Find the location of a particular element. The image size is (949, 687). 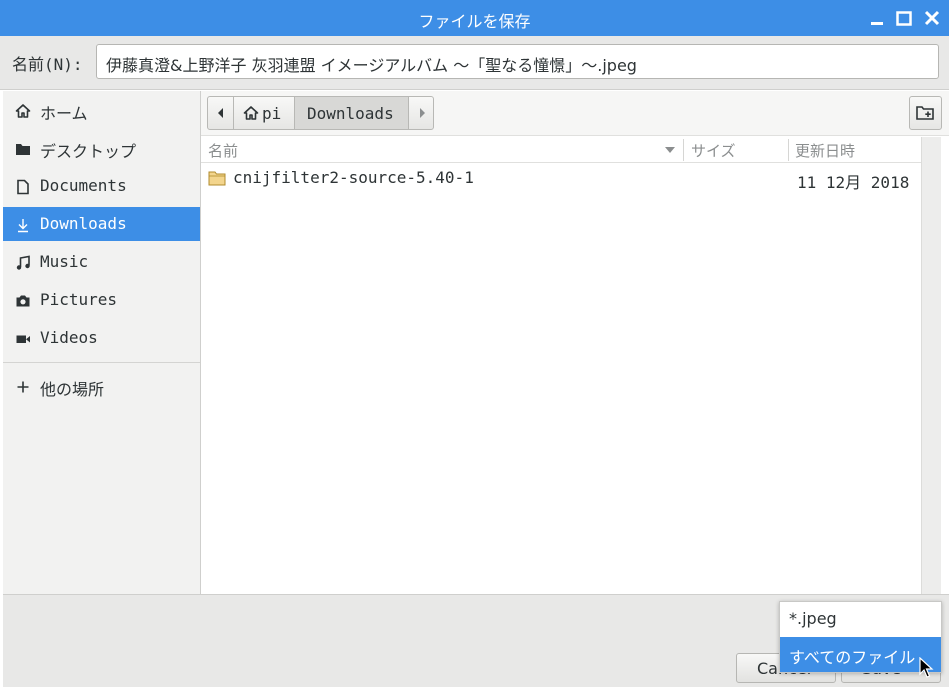

close-icon is located at coordinates (932, 18).